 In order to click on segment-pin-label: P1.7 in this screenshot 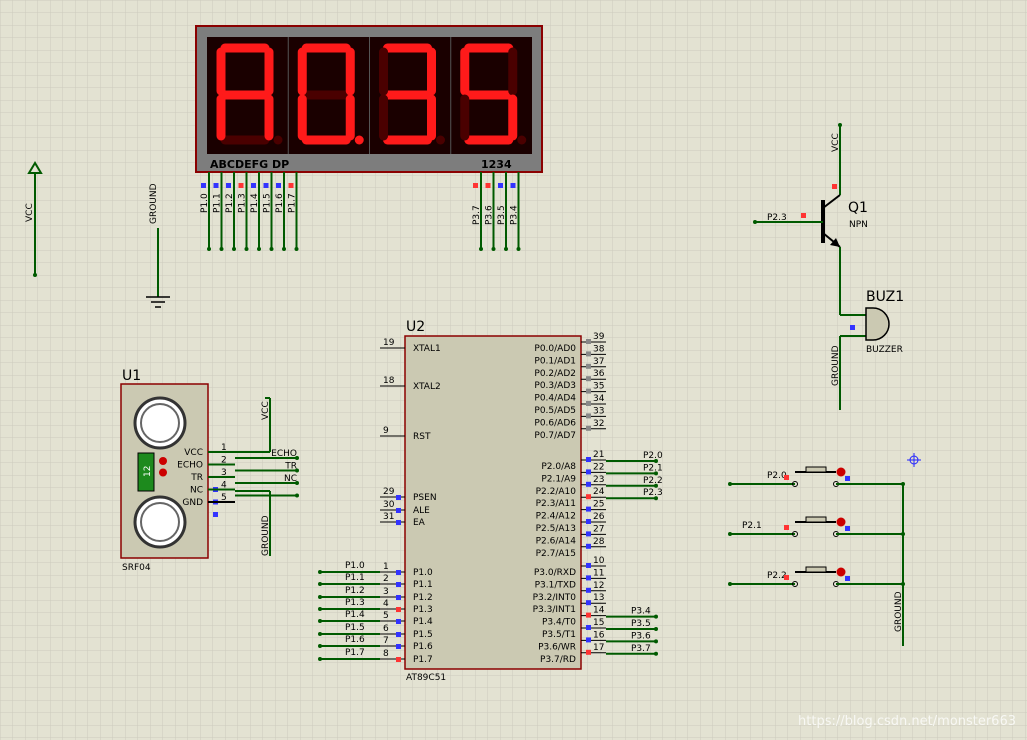, I will do `click(293, 203)`.